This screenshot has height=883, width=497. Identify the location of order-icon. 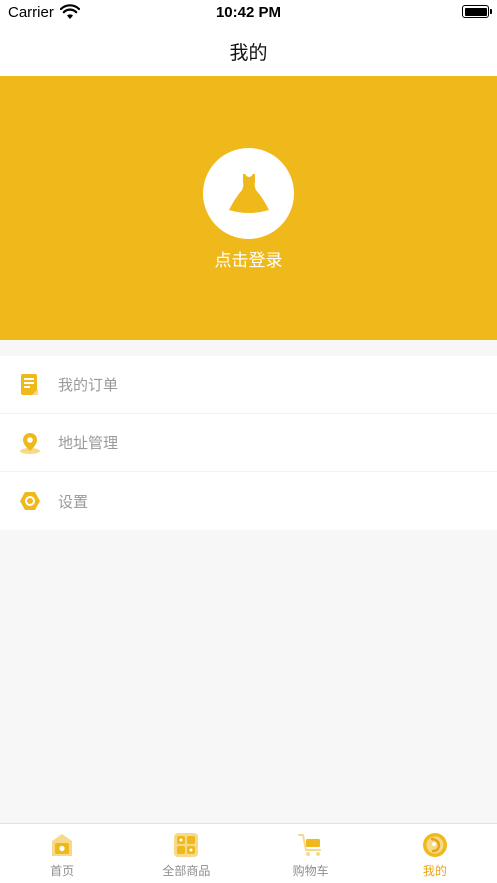
(29, 384).